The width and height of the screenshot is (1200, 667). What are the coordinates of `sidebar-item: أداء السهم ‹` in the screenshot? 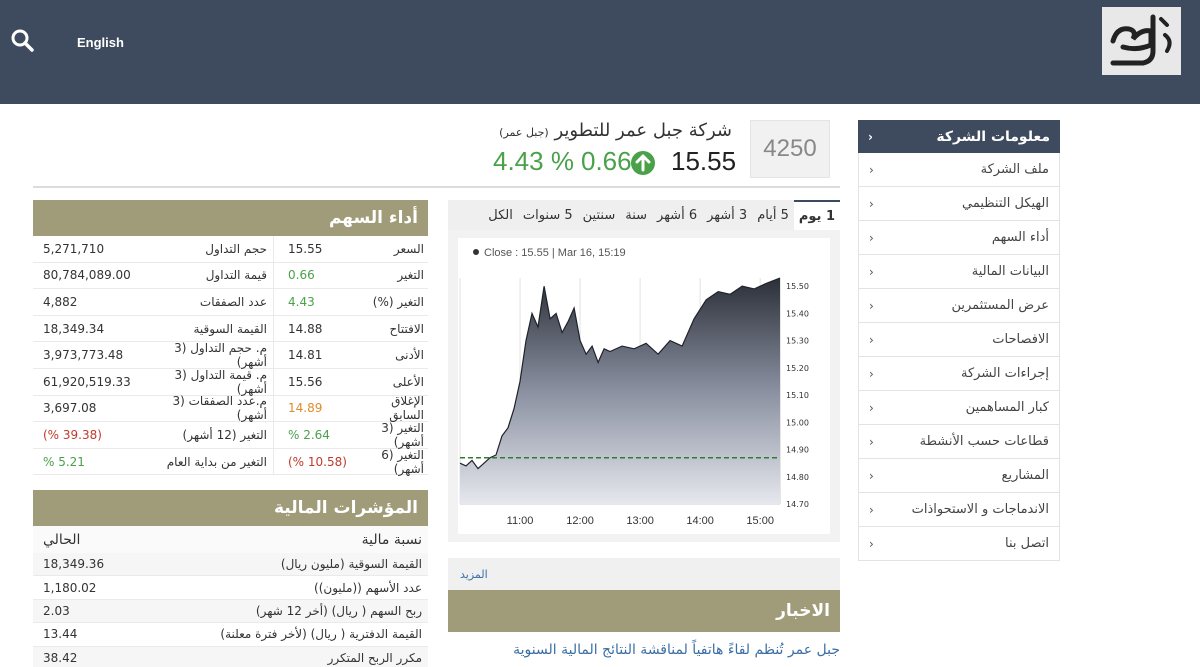 It's located at (959, 238).